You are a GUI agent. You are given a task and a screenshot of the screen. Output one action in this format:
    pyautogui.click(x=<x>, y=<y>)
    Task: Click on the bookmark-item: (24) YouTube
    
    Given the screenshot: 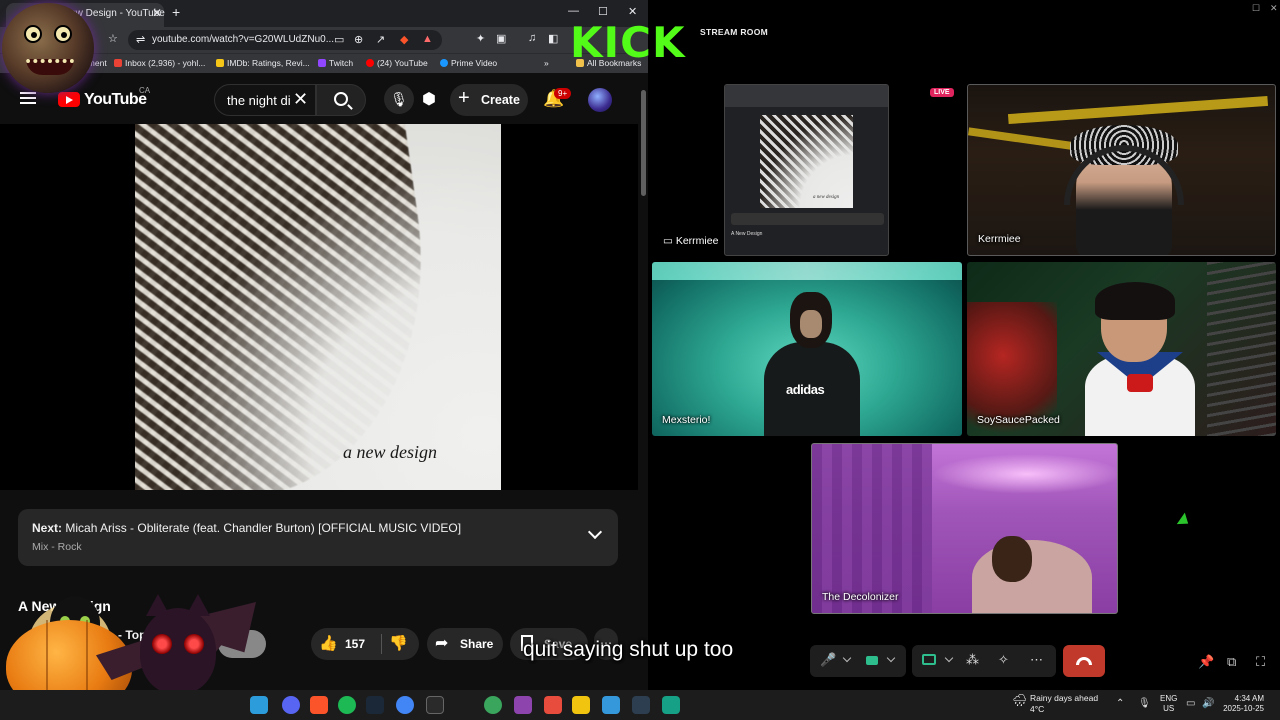 What is the action you would take?
    pyautogui.click(x=397, y=63)
    